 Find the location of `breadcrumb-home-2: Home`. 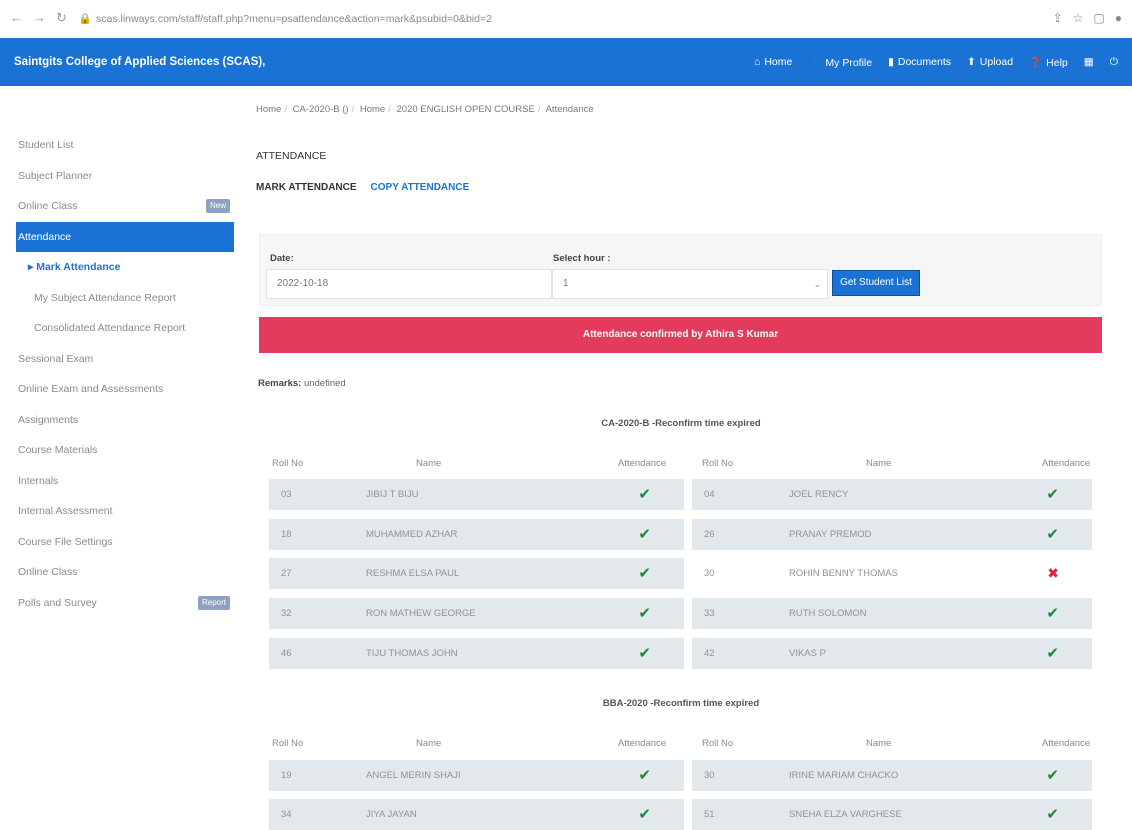

breadcrumb-home-2: Home is located at coordinates (372, 109).